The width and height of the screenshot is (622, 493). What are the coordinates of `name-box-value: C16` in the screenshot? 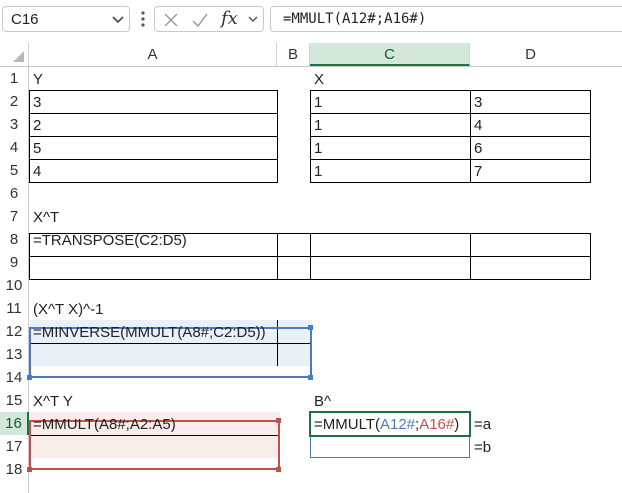 It's located at (25, 19).